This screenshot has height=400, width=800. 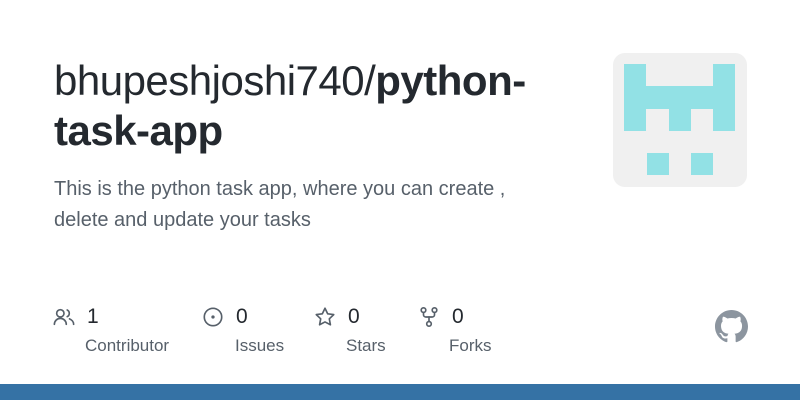 What do you see at coordinates (350, 330) in the screenshot?
I see `stat-stars: 0 Stars` at bounding box center [350, 330].